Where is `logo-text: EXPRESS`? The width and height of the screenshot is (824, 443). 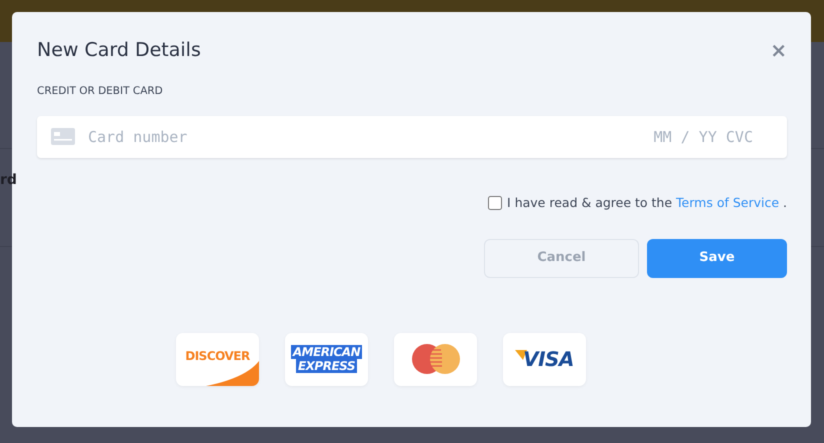 logo-text: EXPRESS is located at coordinates (327, 366).